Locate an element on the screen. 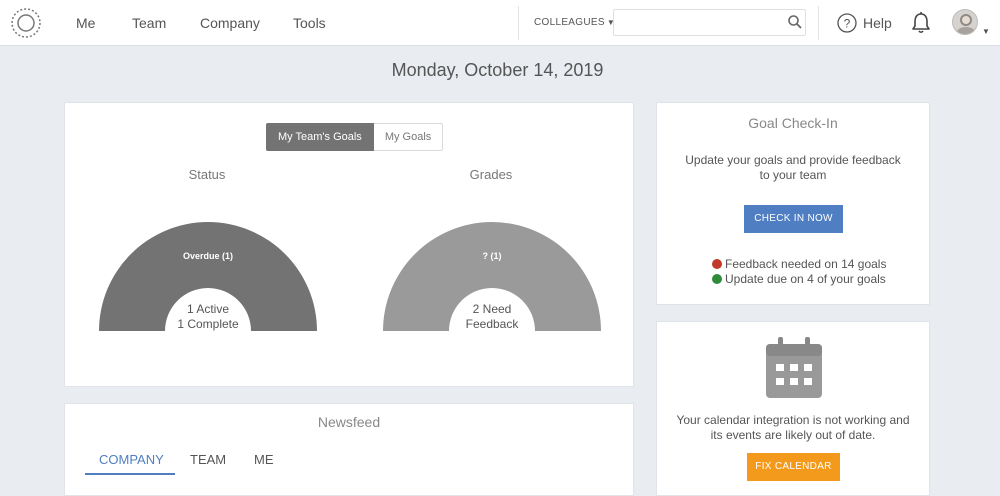 The width and height of the screenshot is (1000, 496). checkin-description-line1: Update your goals and provide feedback is located at coordinates (793, 160).